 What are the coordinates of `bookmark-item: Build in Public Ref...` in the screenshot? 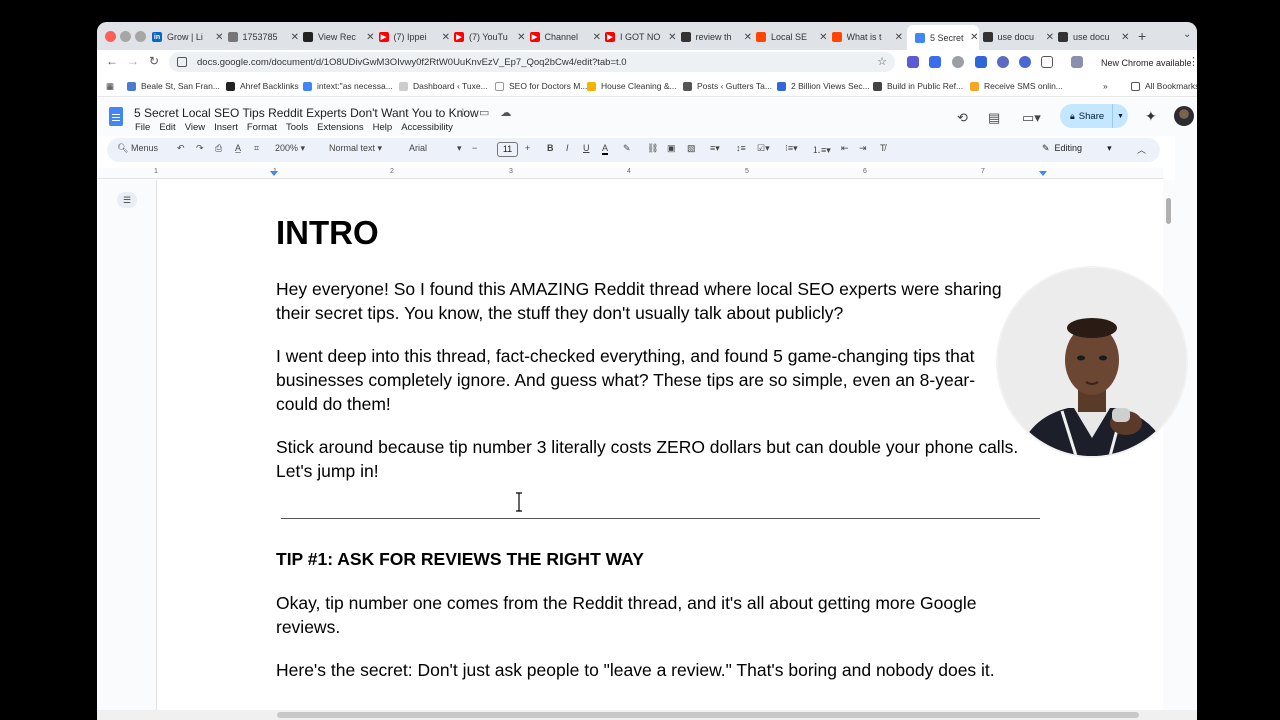 It's located at (918, 86).